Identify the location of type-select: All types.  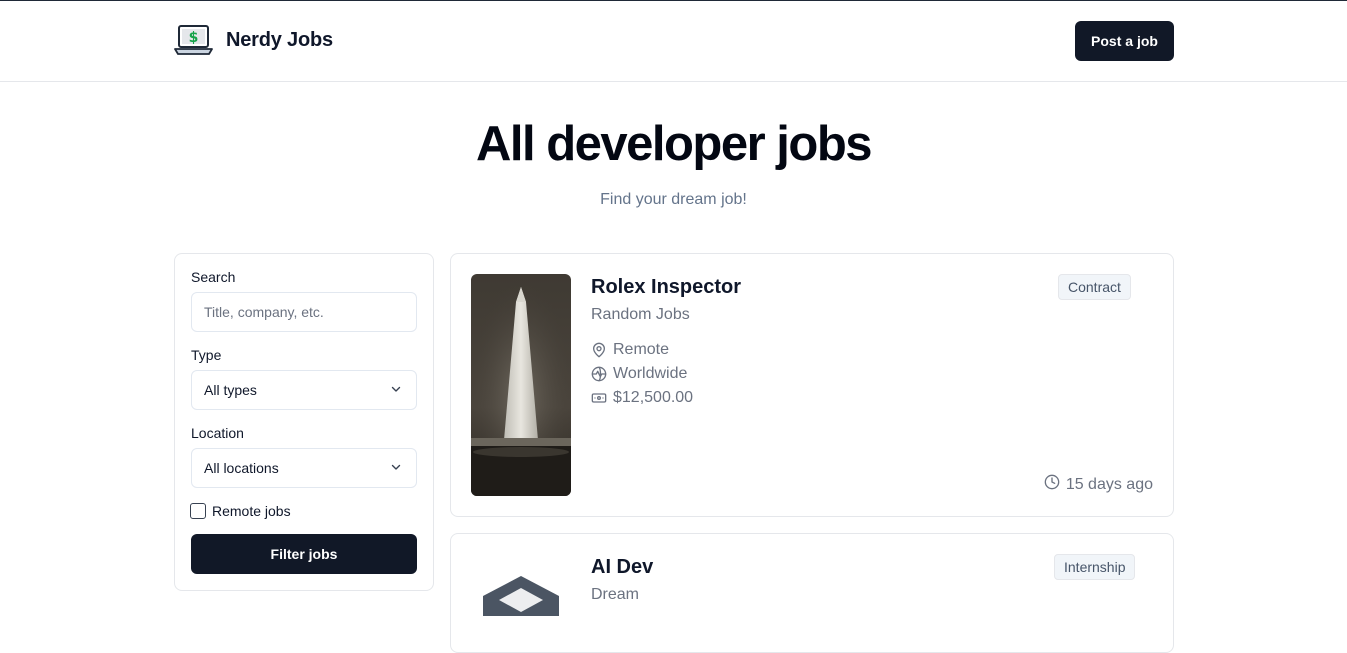
(304, 390).